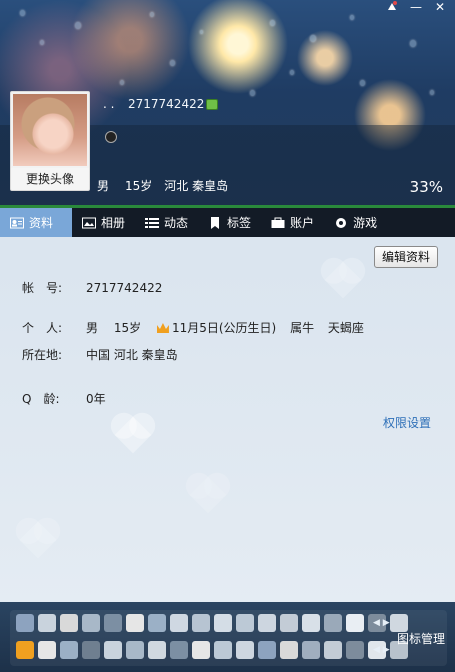 The height and width of the screenshot is (672, 455). I want to click on edit-profile-button: 编辑资料, so click(406, 257).